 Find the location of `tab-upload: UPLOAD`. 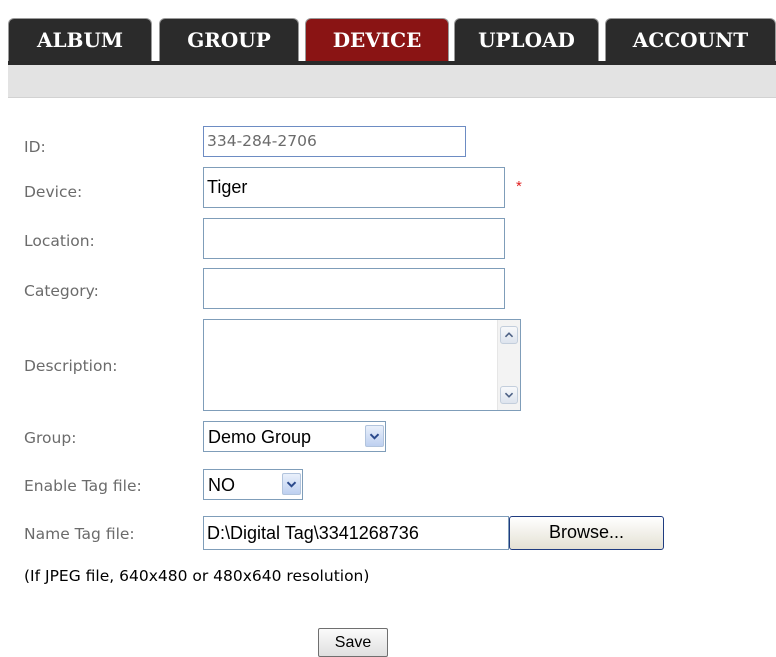

tab-upload: UPLOAD is located at coordinates (526, 39).